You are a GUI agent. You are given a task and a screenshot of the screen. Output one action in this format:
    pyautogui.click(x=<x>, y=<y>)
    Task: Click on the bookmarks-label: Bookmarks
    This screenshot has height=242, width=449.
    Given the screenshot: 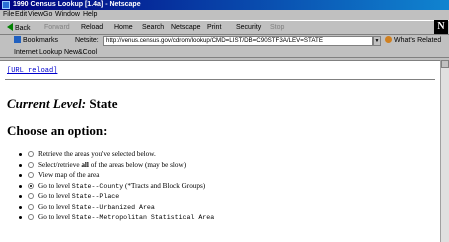 What is the action you would take?
    pyautogui.click(x=41, y=40)
    